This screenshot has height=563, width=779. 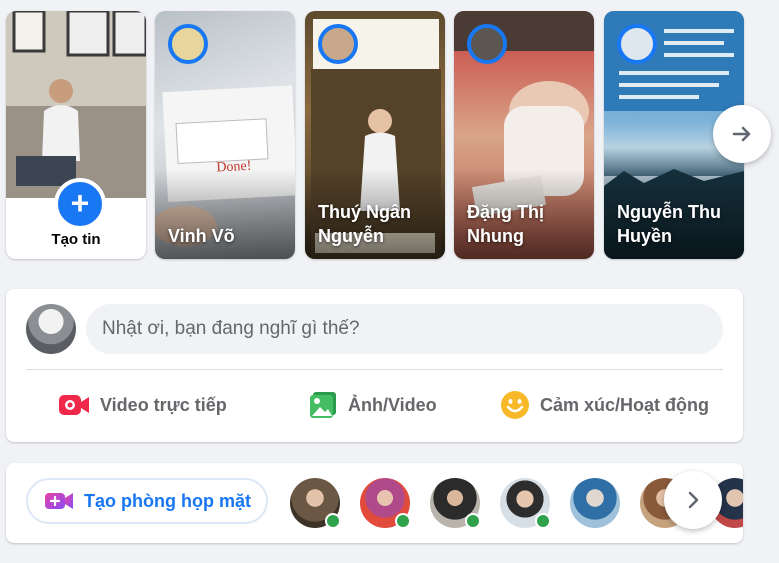 I want to click on create-story-label: Tạo tin, so click(x=76, y=239).